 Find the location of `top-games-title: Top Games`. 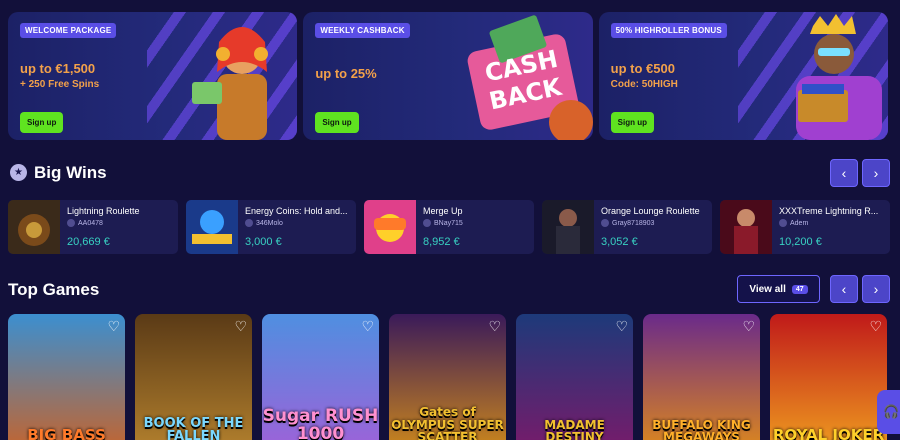

top-games-title: Top Games is located at coordinates (54, 289).